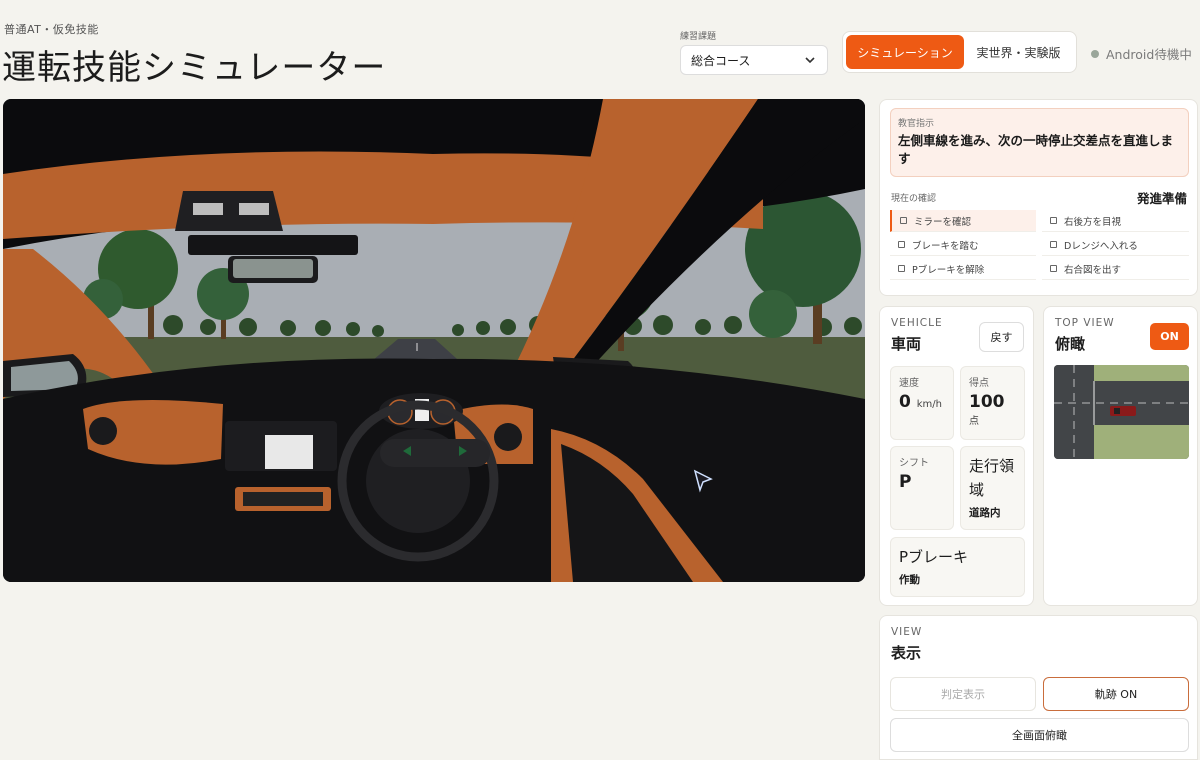  I want to click on mode-simulation-button: シミュレーション, so click(905, 52).